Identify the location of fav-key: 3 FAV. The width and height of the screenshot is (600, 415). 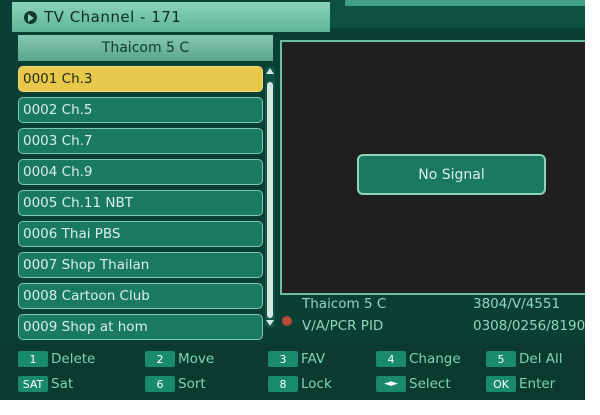
(296, 359).